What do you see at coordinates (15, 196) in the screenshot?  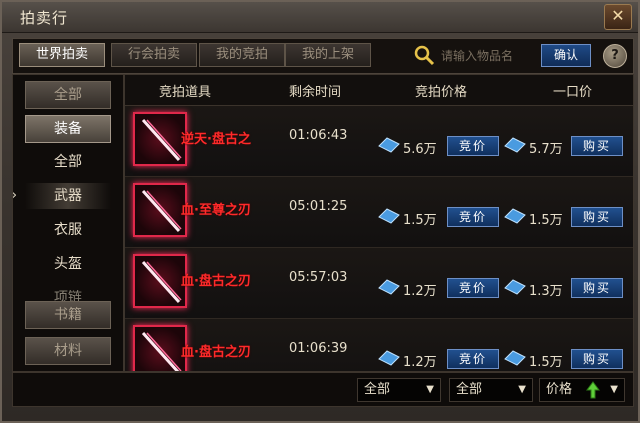 I see `selected-arrow-icon: »` at bounding box center [15, 196].